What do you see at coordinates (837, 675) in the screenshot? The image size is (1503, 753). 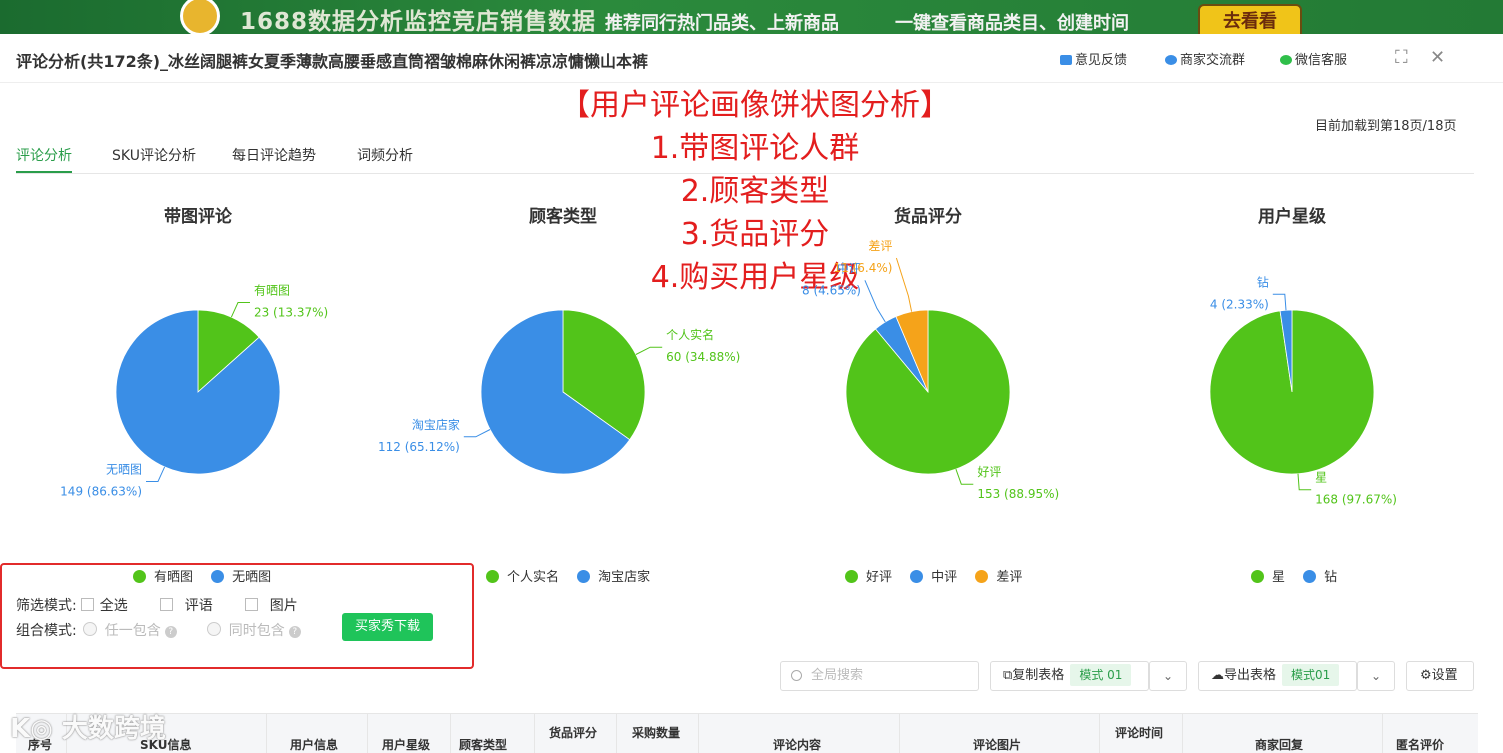 I see `search-placeholder: 全局搜索` at bounding box center [837, 675].